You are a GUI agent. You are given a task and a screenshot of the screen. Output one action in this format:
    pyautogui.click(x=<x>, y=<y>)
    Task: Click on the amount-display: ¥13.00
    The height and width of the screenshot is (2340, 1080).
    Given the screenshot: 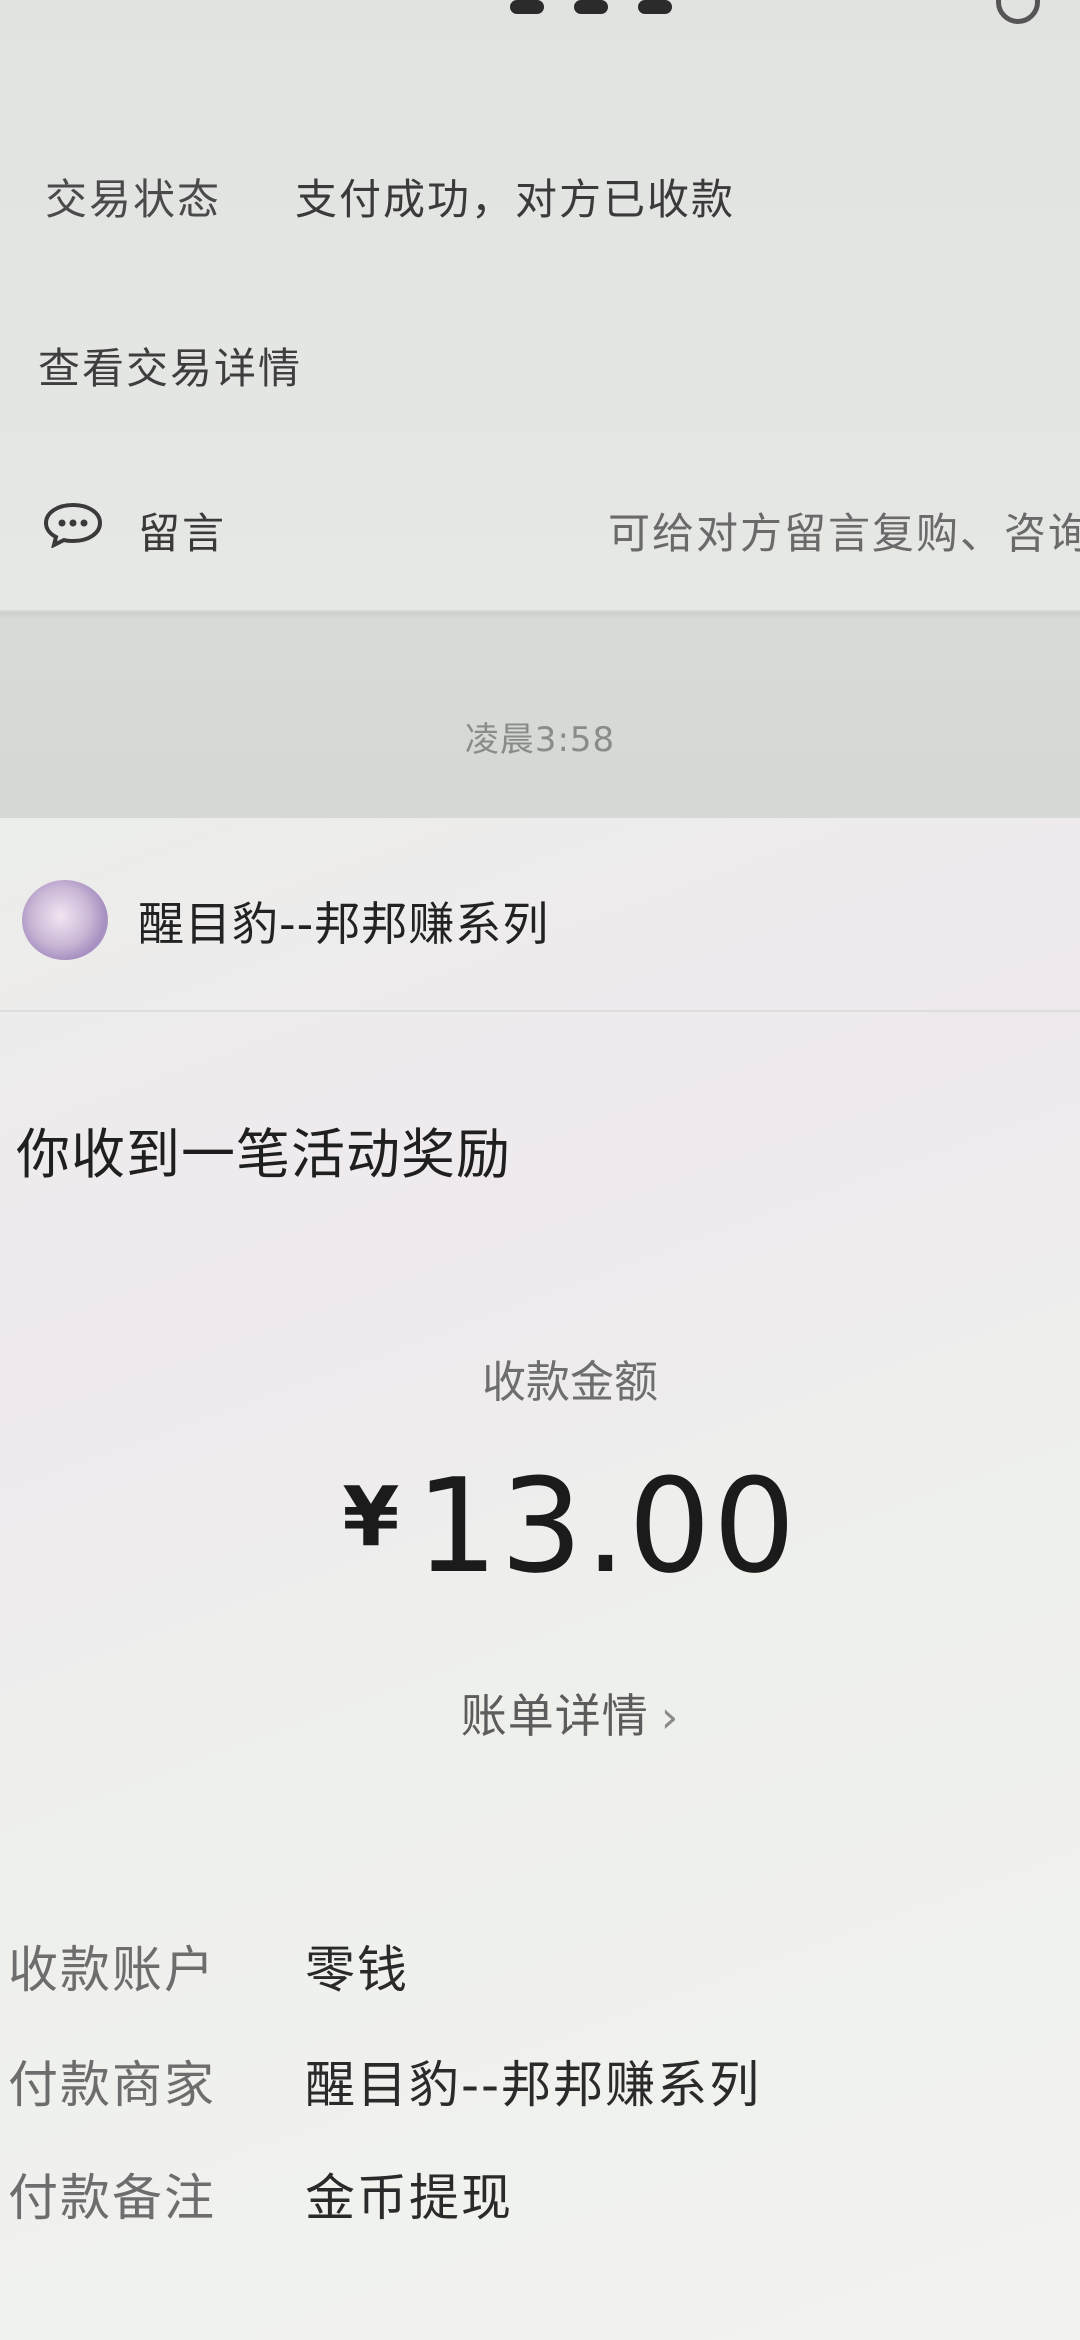 What is the action you would take?
    pyautogui.click(x=540, y=1526)
    